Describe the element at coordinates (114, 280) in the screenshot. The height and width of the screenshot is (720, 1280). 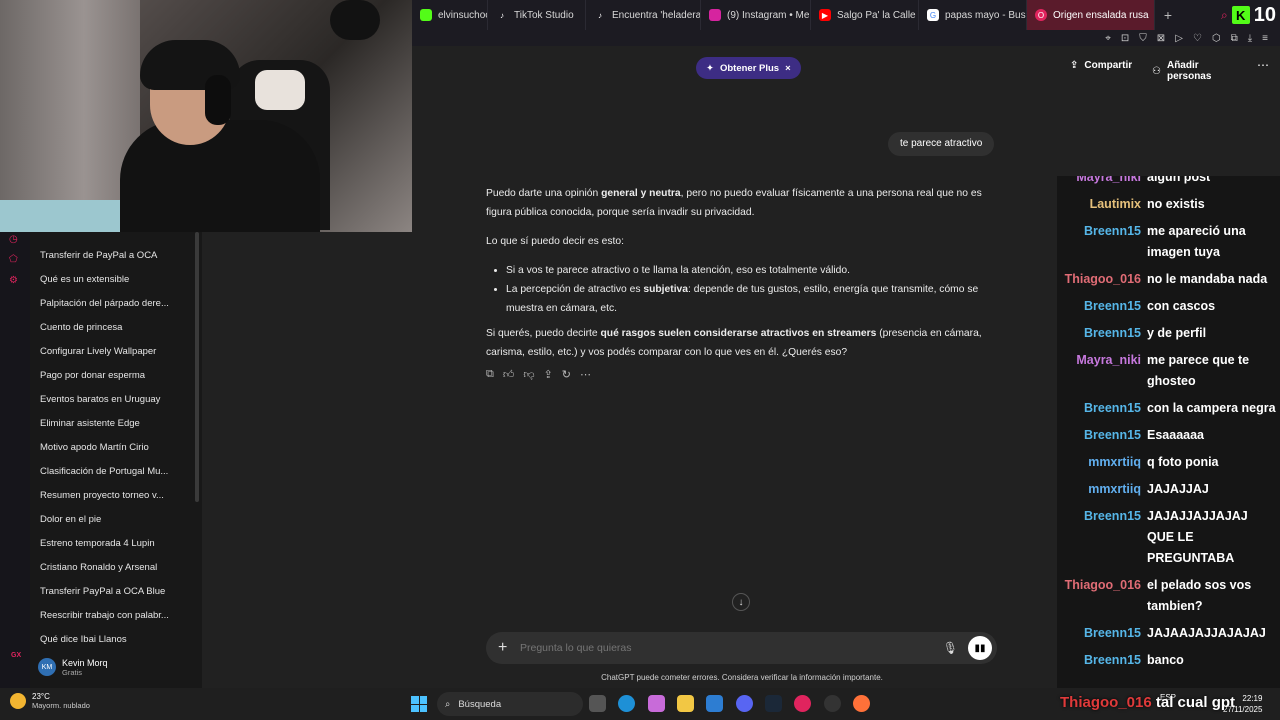
I see `sidebar-item: Qué es un extensible` at that location.